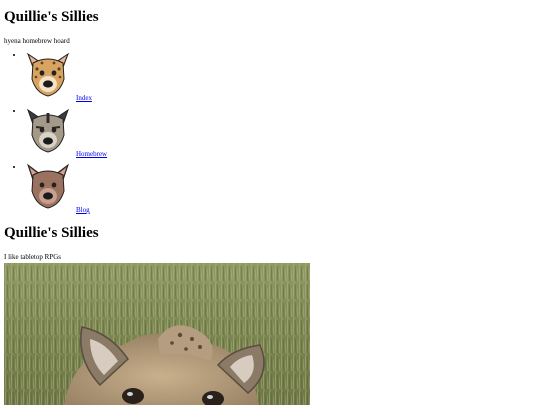 This screenshot has height=405, width=540. What do you see at coordinates (280, 191) in the screenshot?
I see `nav-item-blog: Blog` at bounding box center [280, 191].